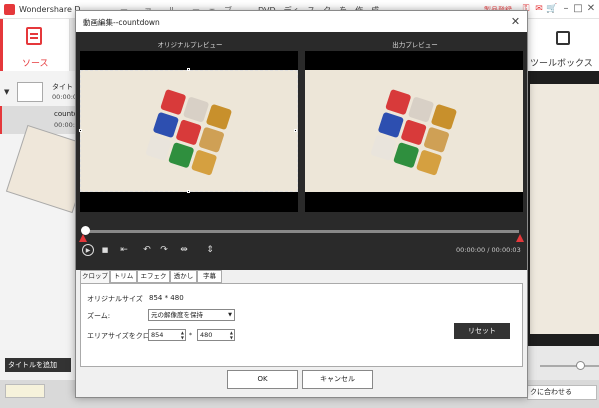 This screenshot has width=599, height=408. Describe the element at coordinates (515, 21) in the screenshot. I see `close-icon: ✕` at that location.